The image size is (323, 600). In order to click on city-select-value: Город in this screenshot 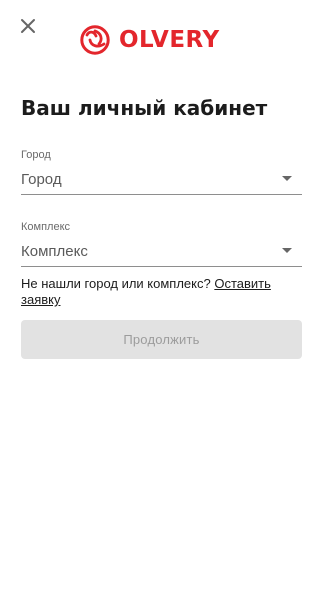, I will do `click(41, 179)`.